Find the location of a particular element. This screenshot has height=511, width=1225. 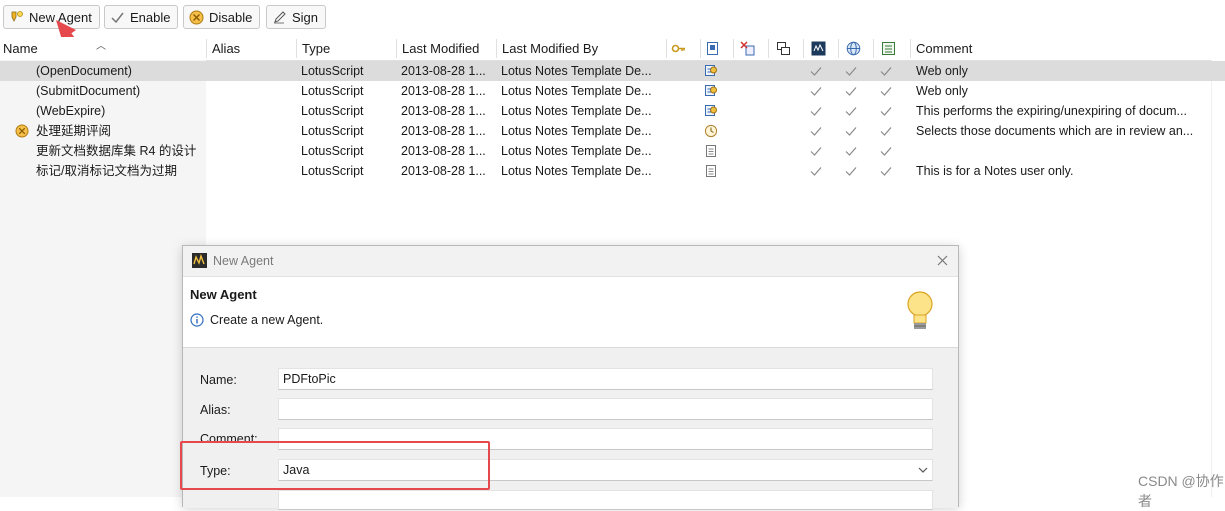

column-header-last-modified-by: Last Modified By is located at coordinates (582, 48).